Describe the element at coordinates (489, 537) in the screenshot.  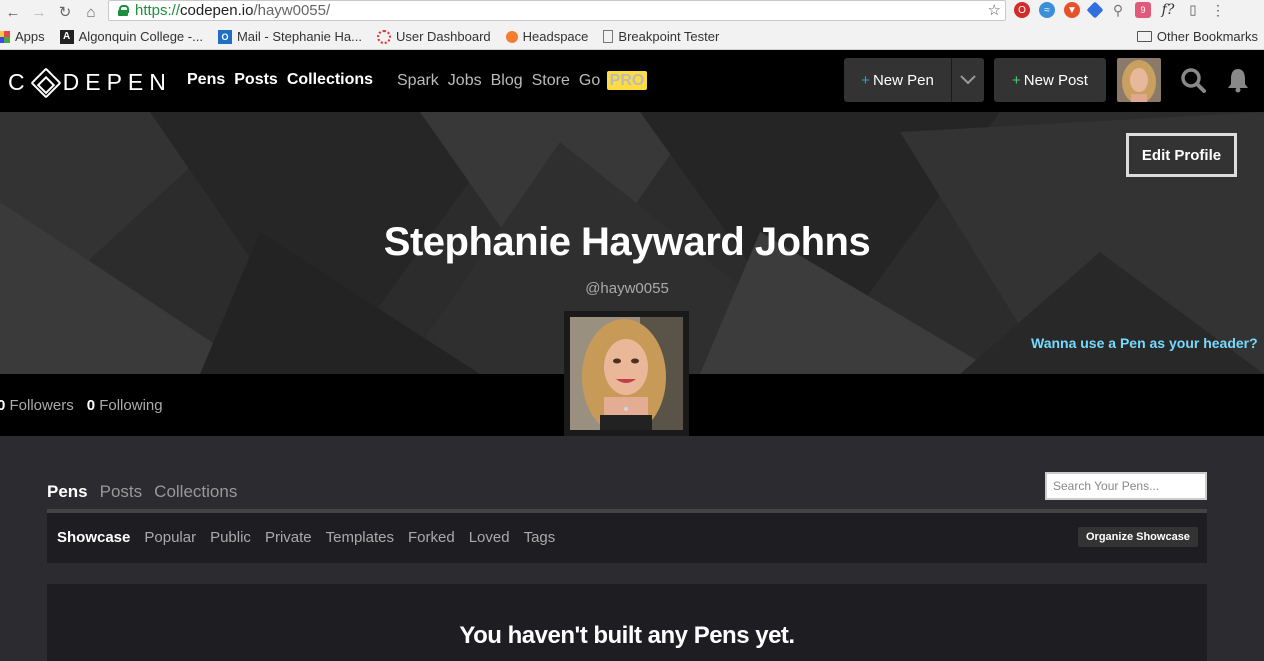
I see `filter-loved: Loved` at that location.